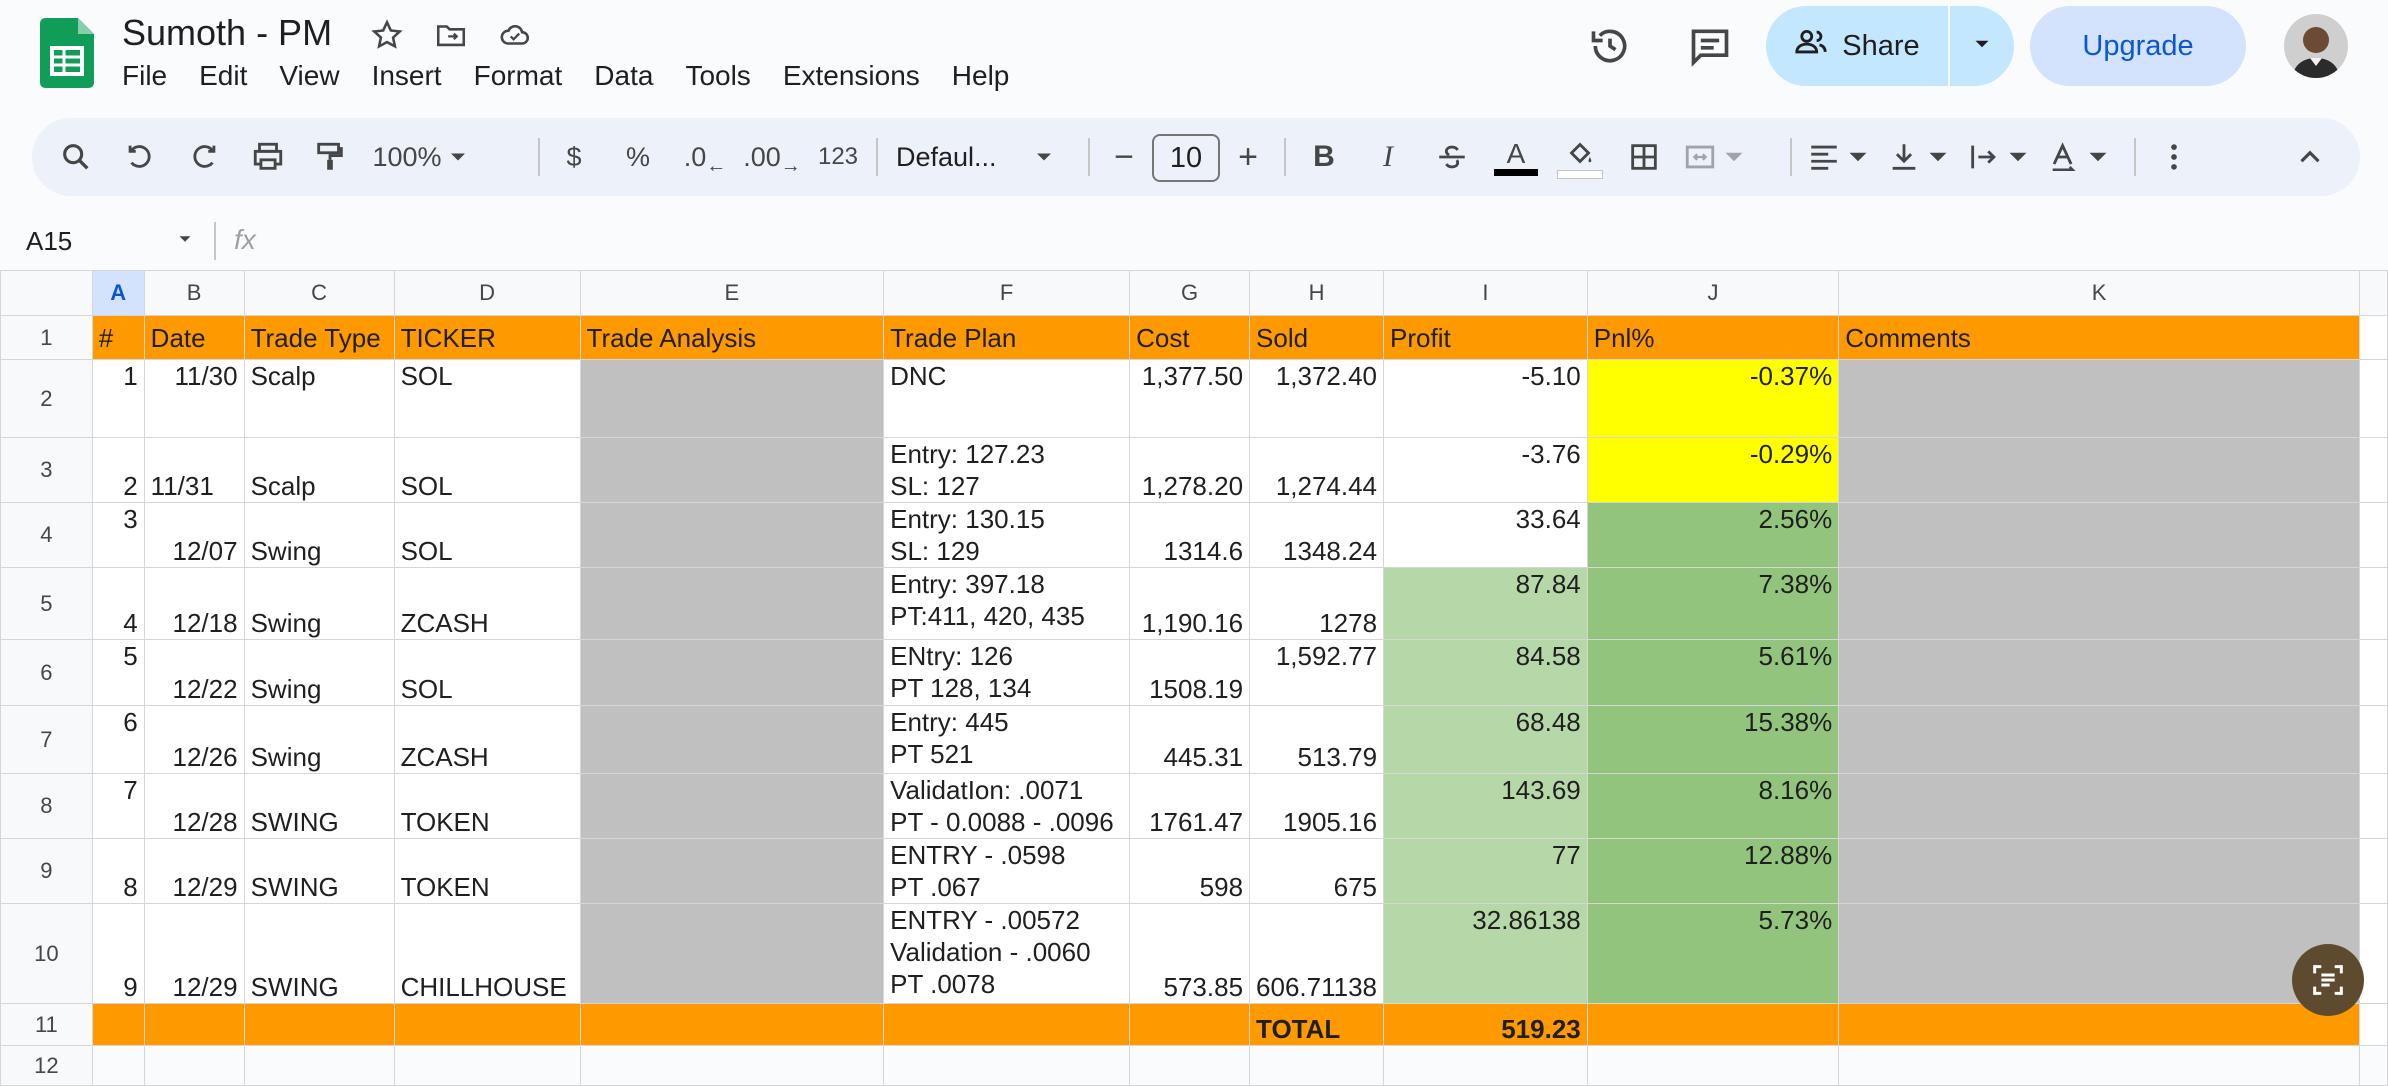  What do you see at coordinates (1190, 739) in the screenshot?
I see `cell-g: 445.31` at bounding box center [1190, 739].